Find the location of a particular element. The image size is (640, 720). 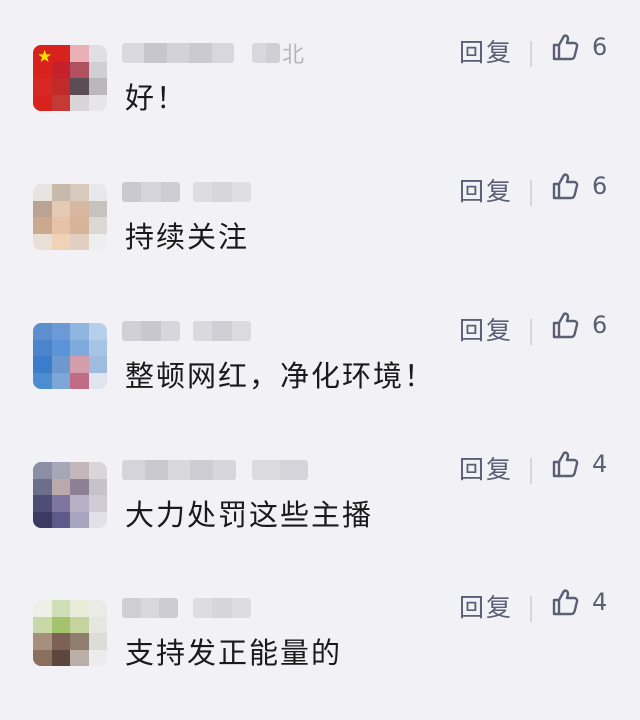

comment-text: 持续关注 is located at coordinates (187, 237).